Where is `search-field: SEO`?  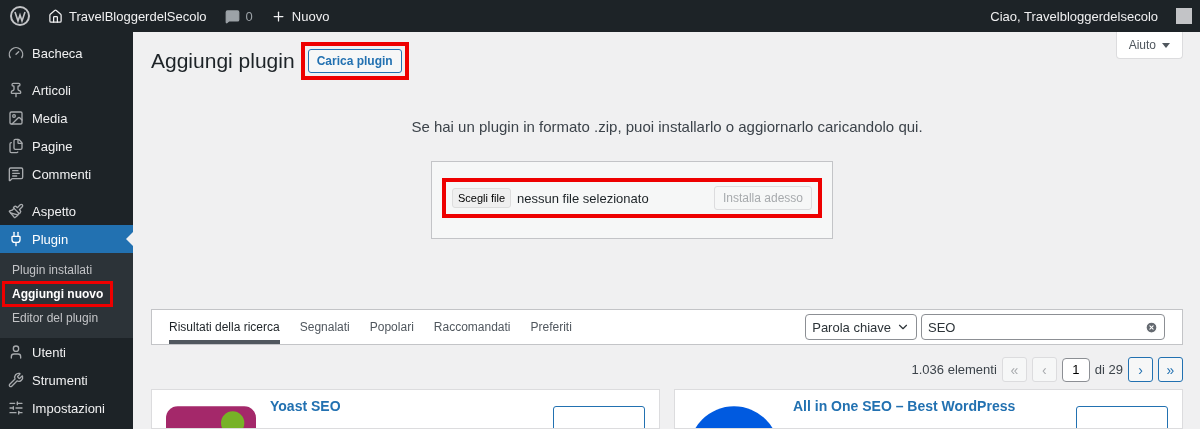
search-field: SEO is located at coordinates (1043, 327).